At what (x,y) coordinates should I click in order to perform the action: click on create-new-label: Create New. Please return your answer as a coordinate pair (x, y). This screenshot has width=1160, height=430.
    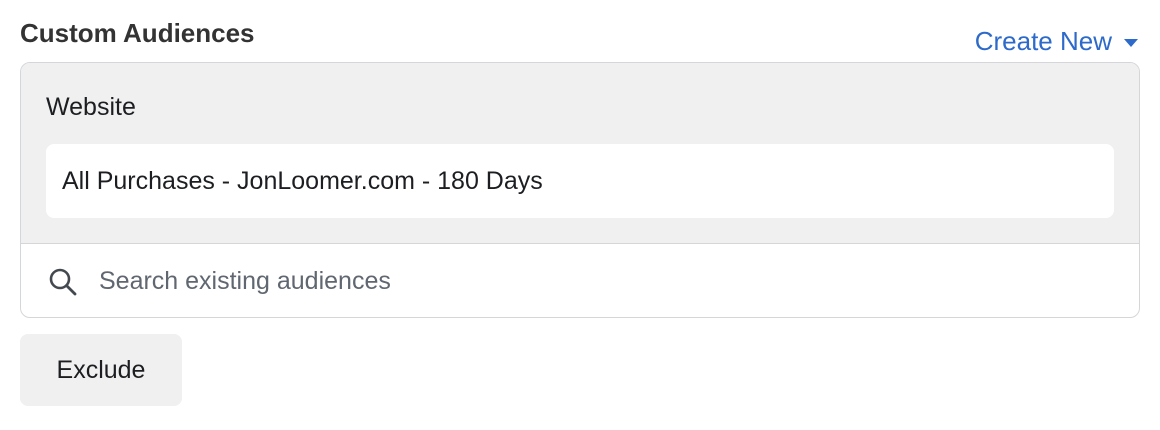
    Looking at the image, I should click on (1043, 41).